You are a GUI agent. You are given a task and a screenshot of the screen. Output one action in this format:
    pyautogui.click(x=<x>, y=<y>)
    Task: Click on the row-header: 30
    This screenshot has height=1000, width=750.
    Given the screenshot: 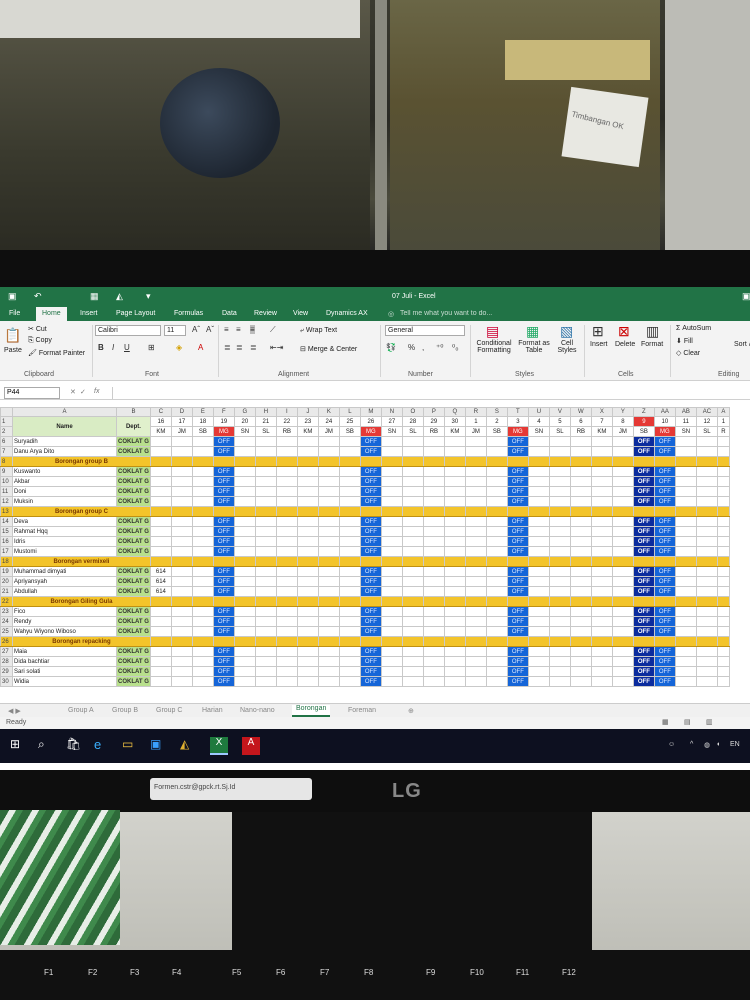 What is the action you would take?
    pyautogui.click(x=6, y=681)
    